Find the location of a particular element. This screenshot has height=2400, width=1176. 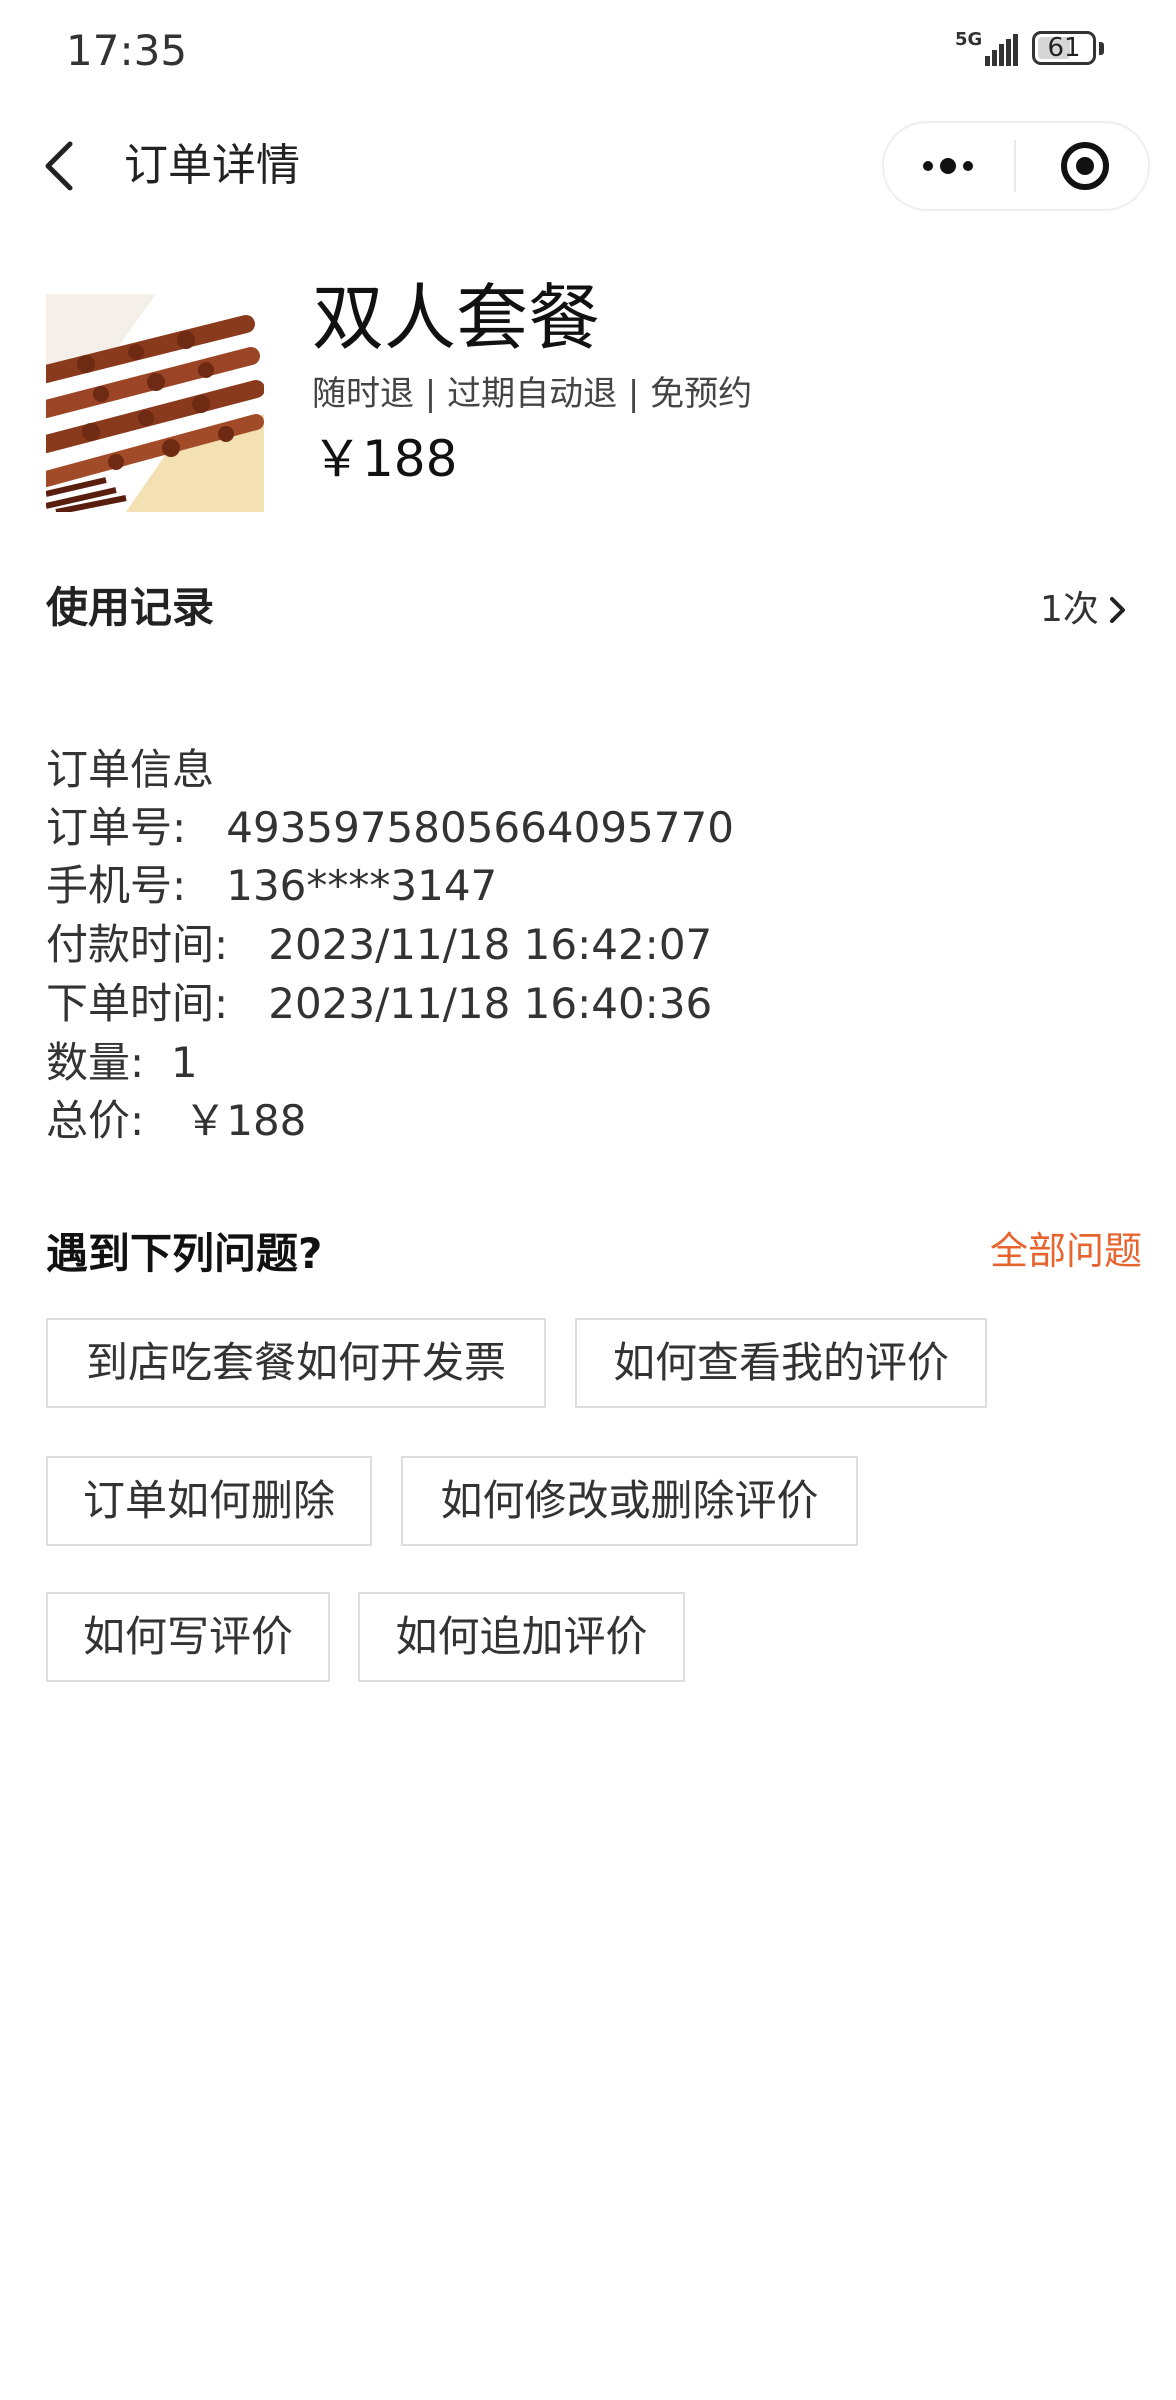

battery-percentage: 61 is located at coordinates (1064, 48).